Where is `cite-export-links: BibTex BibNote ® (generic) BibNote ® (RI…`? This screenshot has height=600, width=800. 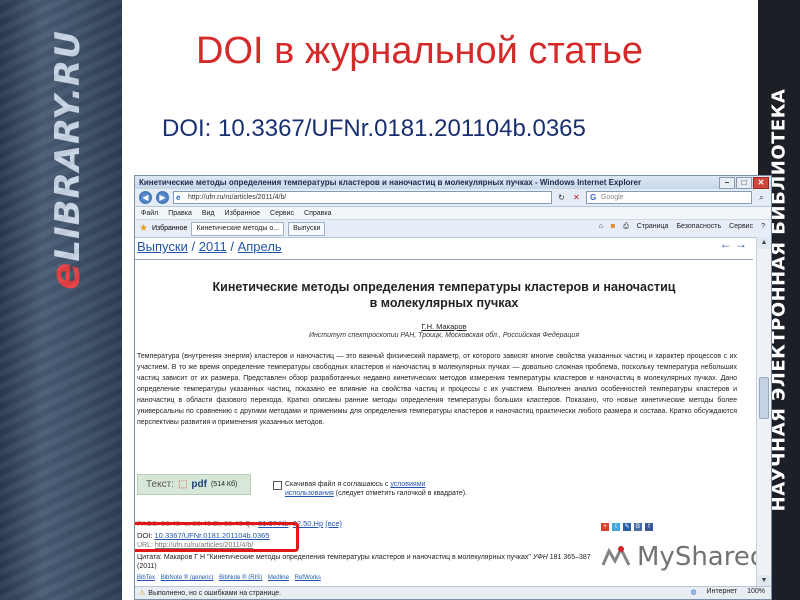 cite-export-links: BibTex BibNote ® (generic) BibNote ® (RI… is located at coordinates (231, 578).